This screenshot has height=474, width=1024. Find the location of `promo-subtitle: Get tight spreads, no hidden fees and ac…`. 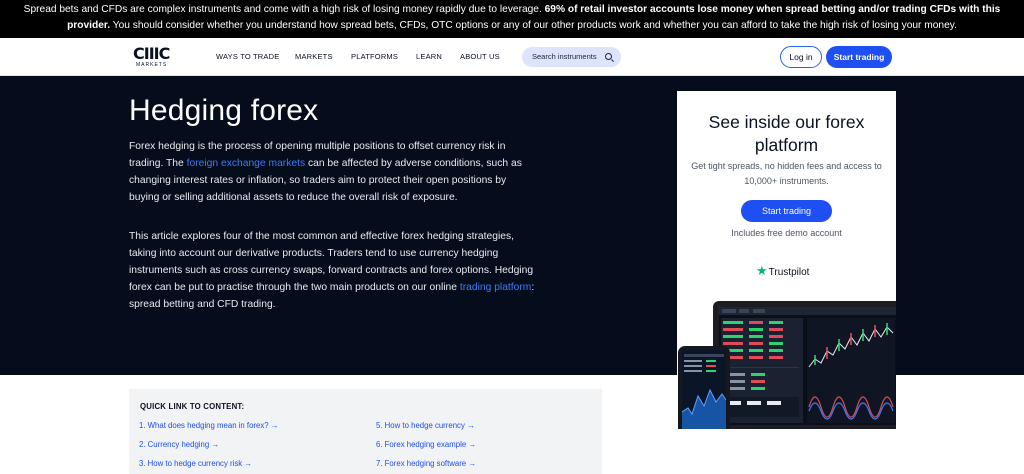

promo-subtitle: Get tight spreads, no hidden fees and ac… is located at coordinates (786, 173).